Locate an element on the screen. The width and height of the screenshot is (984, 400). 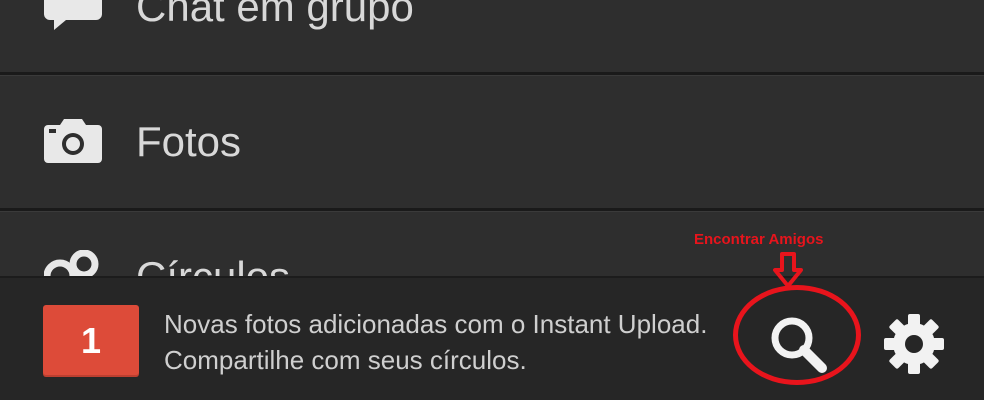
chat-bubble-icon is located at coordinates (73, 15).